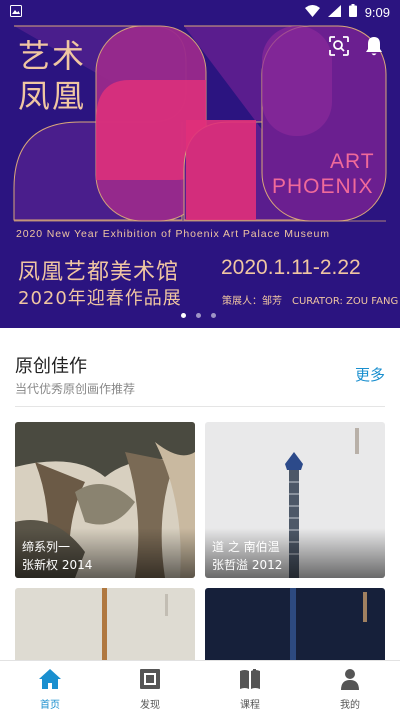 The image size is (400, 711). Describe the element at coordinates (291, 267) in the screenshot. I see `hero-dates: 2020.1.11-2.22` at that location.